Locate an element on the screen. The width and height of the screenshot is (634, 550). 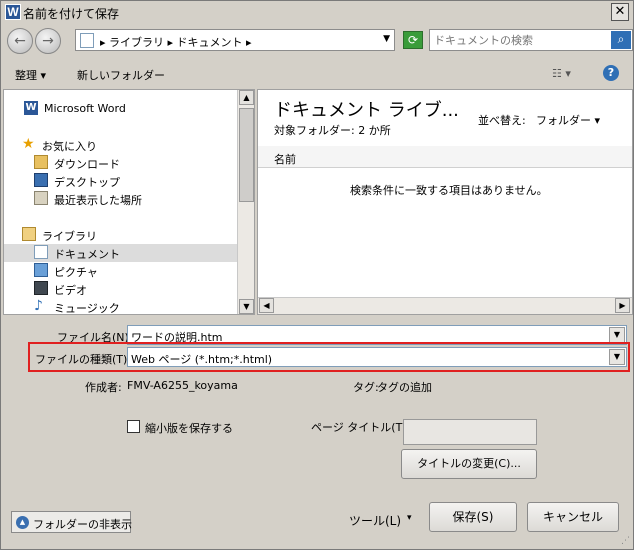
recent-places-icon is located at coordinates (41, 198).